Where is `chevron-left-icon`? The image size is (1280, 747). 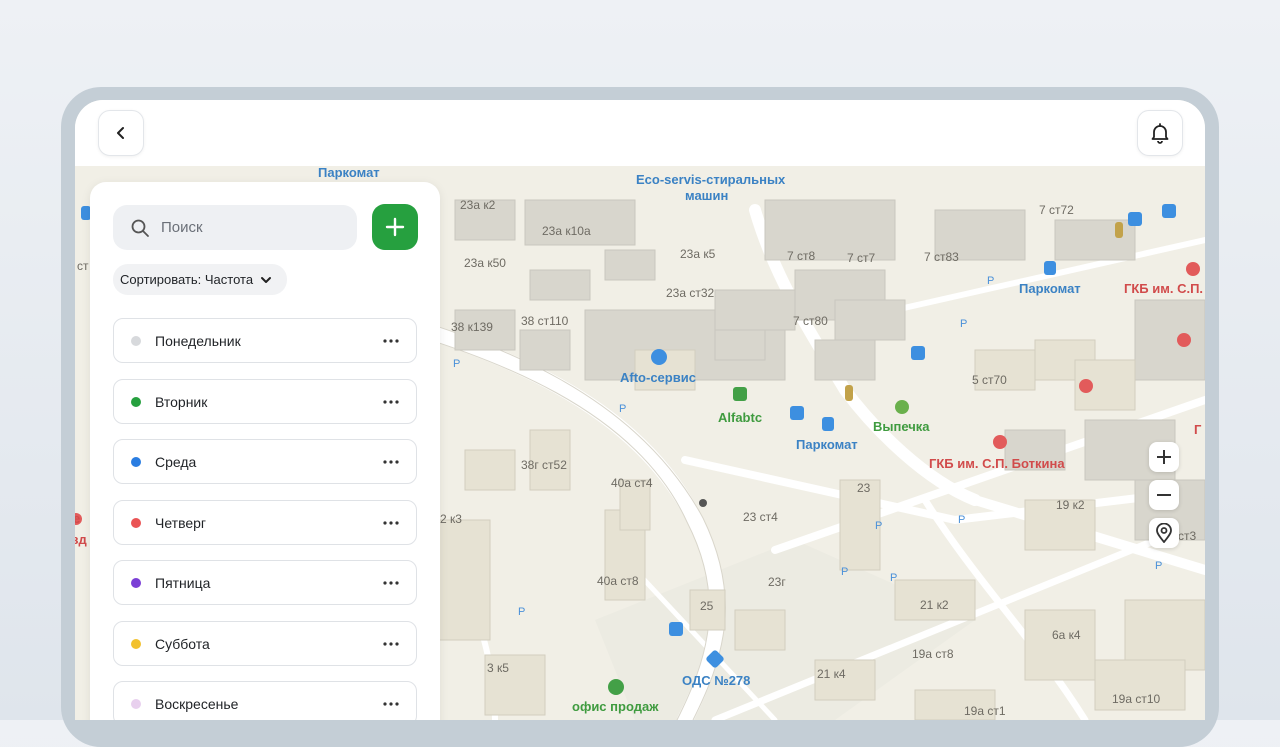
chevron-left-icon is located at coordinates (120, 133).